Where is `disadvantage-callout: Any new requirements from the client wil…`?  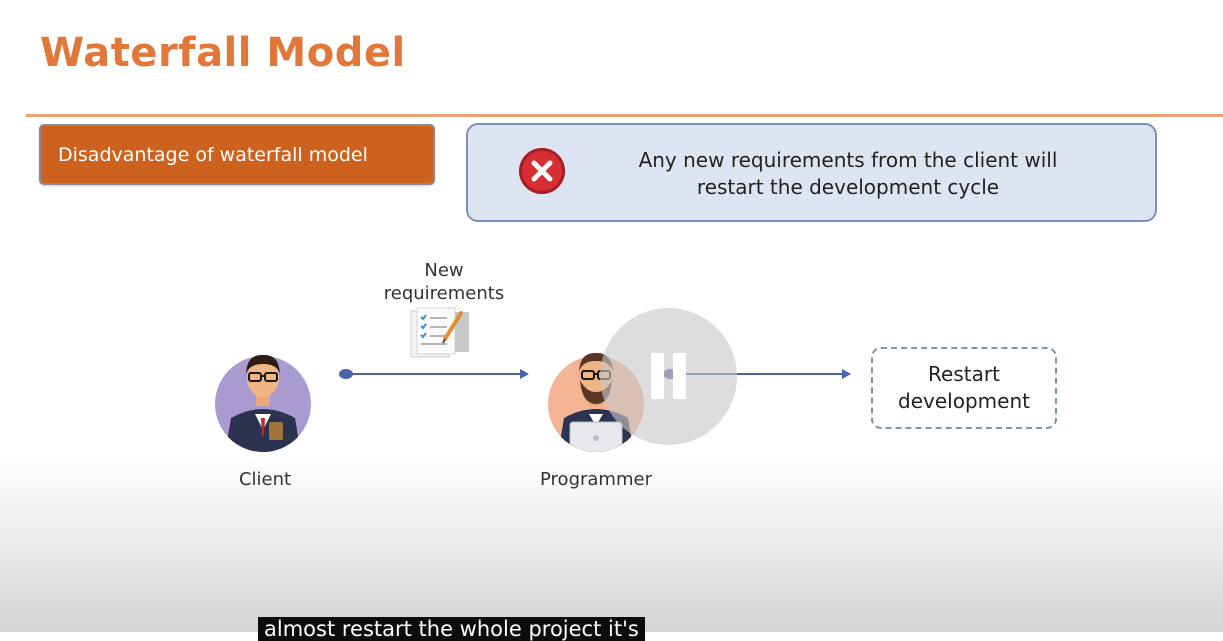 disadvantage-callout: Any new requirements from the client wil… is located at coordinates (811, 172).